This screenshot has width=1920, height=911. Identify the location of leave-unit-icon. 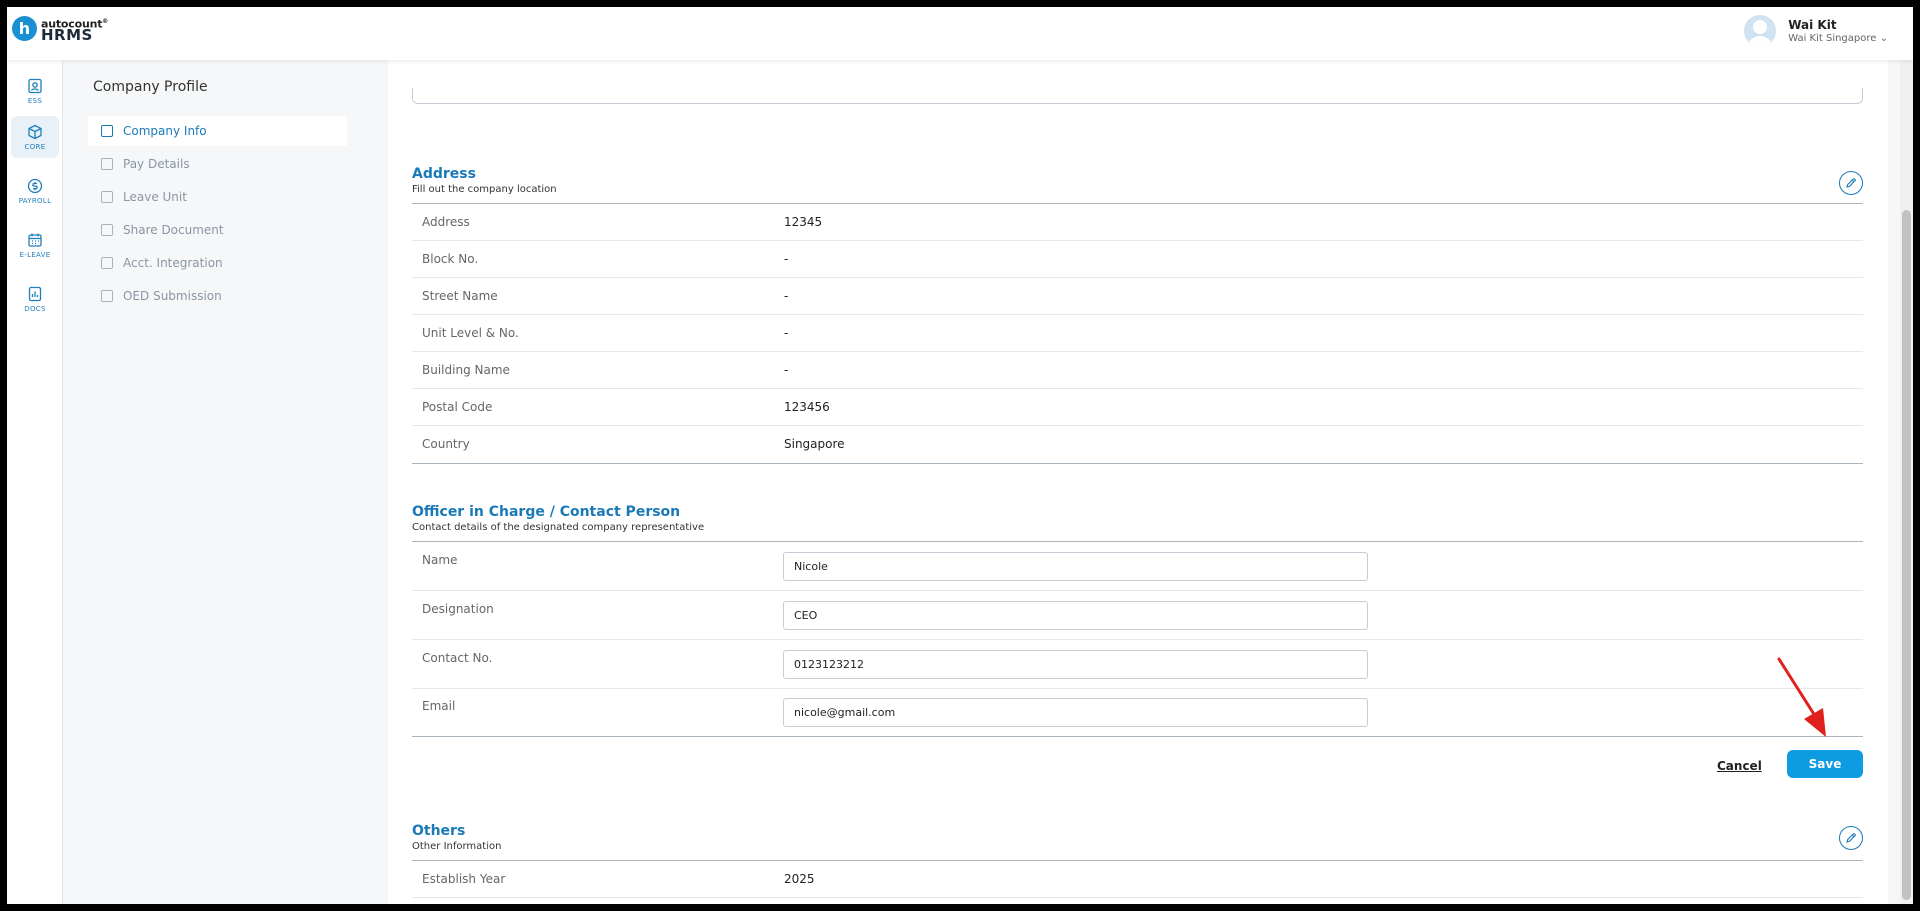
(107, 197).